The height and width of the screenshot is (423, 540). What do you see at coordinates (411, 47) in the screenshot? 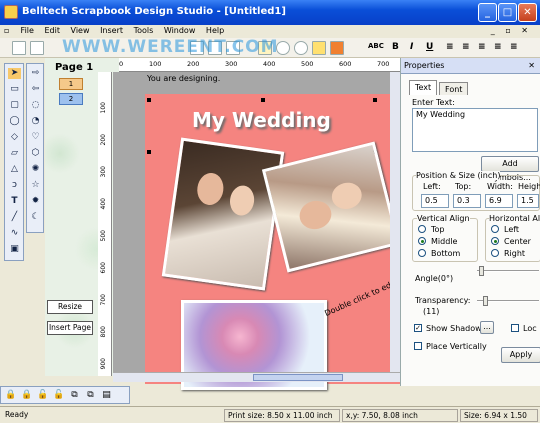
I see `italic-button: I` at bounding box center [411, 47].